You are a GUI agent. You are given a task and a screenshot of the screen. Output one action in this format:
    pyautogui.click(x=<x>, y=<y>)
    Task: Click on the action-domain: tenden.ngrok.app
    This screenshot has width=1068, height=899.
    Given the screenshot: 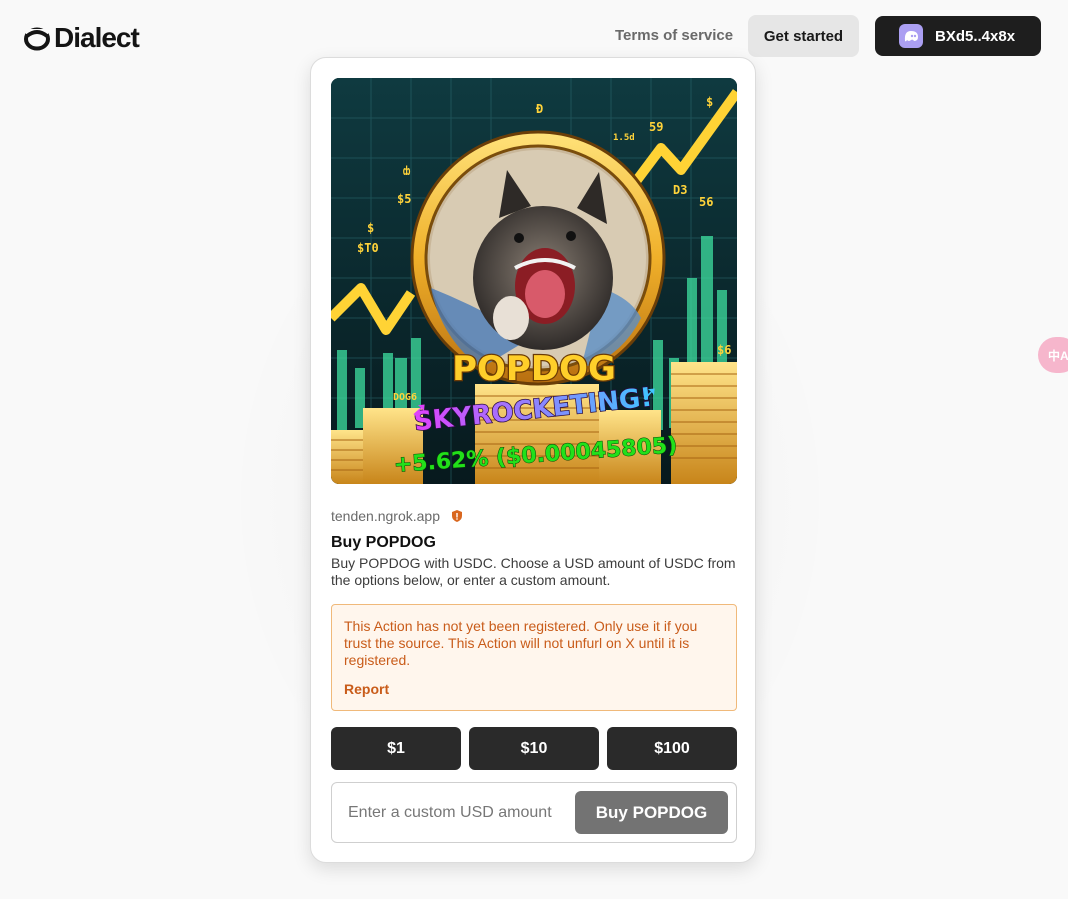 What is the action you would take?
    pyautogui.click(x=385, y=516)
    